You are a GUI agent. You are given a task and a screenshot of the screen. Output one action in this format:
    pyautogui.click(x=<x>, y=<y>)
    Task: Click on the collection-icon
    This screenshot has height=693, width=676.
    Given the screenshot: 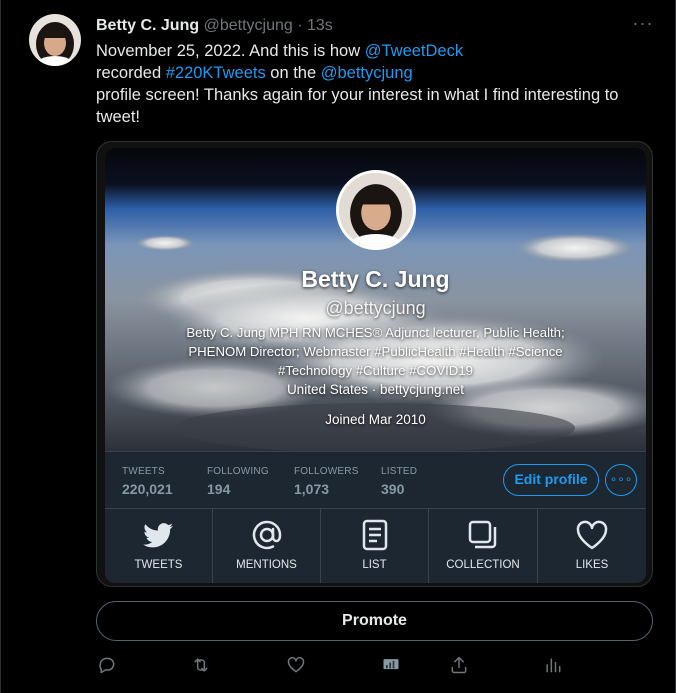 What is the action you would take?
    pyautogui.click(x=482, y=534)
    